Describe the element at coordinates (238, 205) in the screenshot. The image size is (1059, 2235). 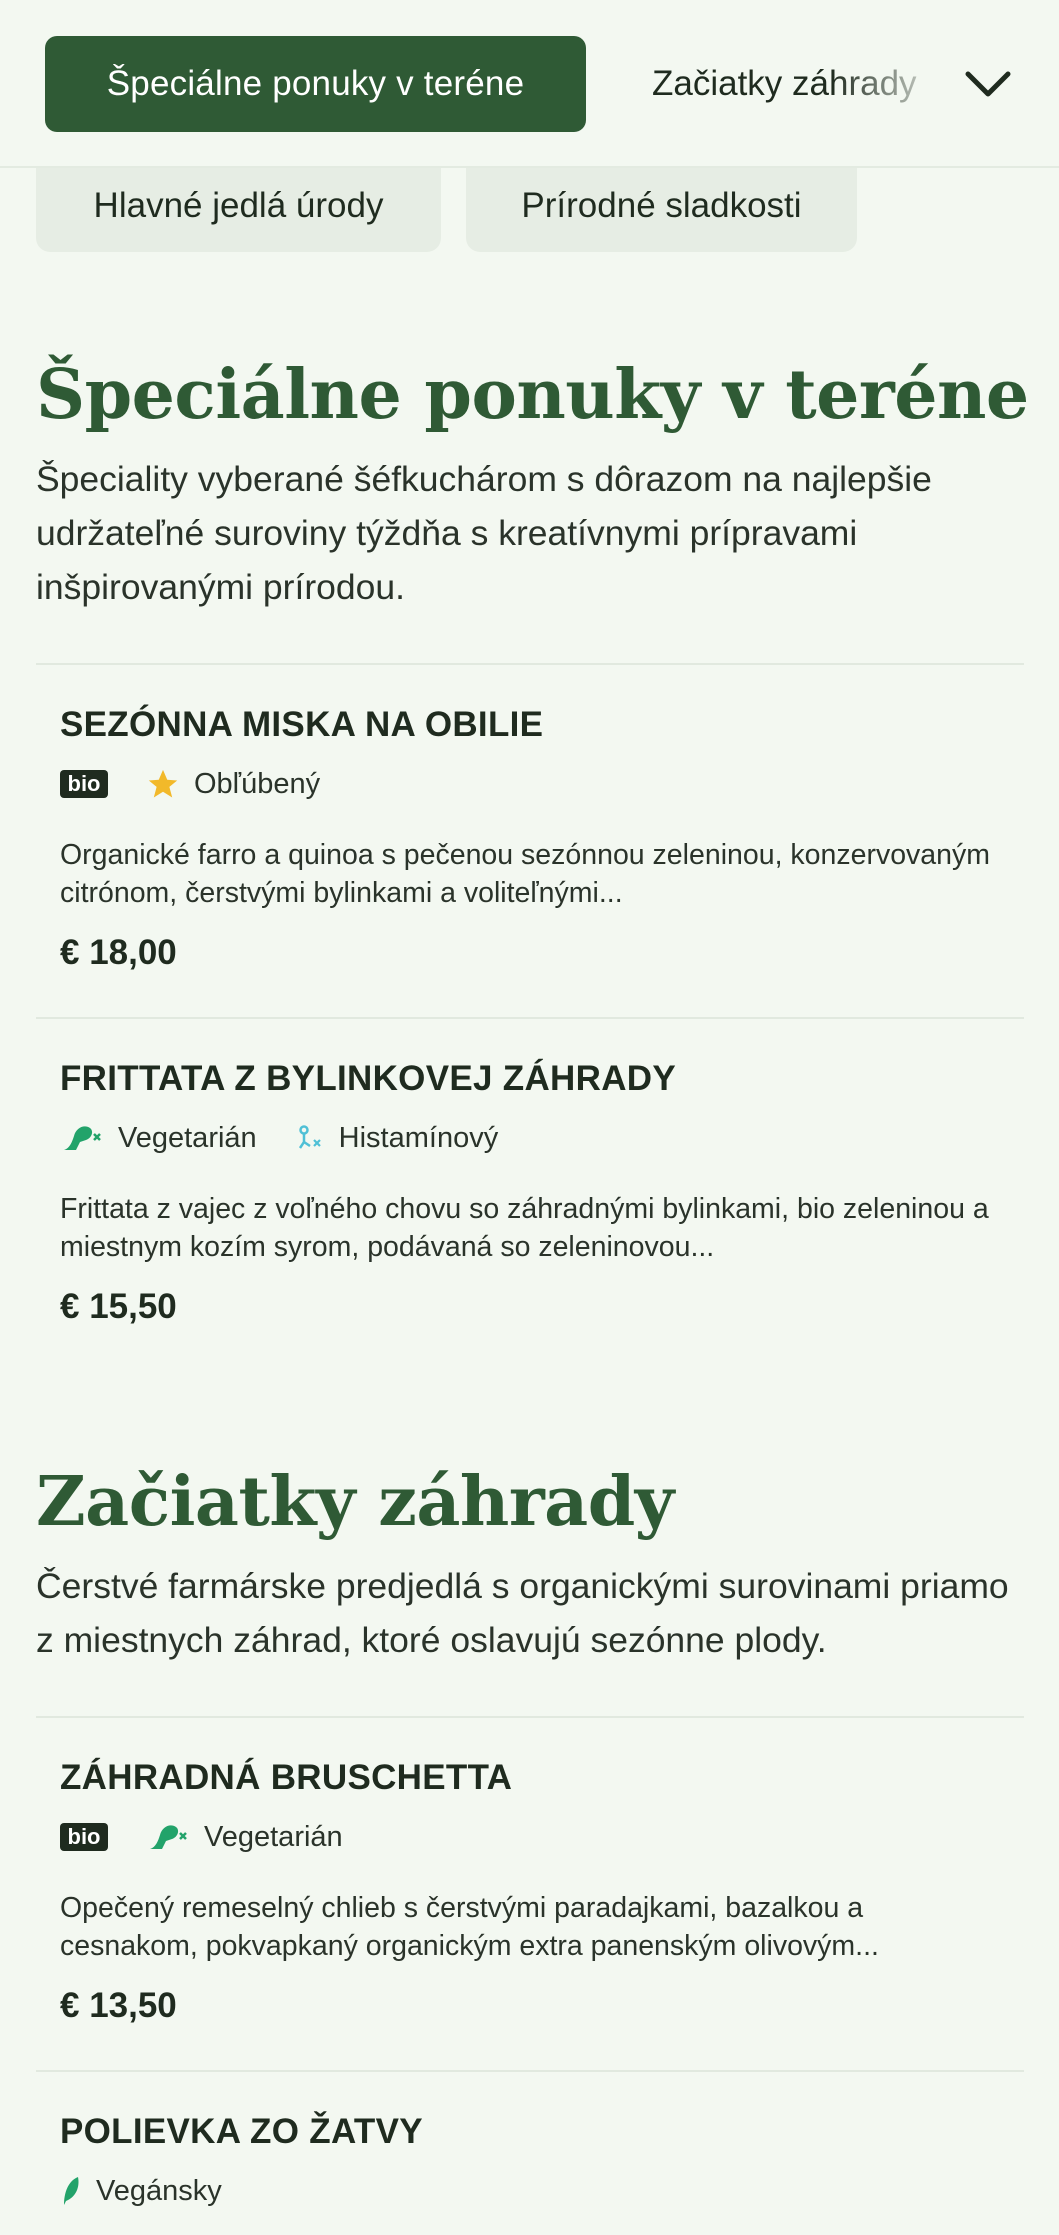
I see `tab-label: Hlavné jedlá úrody` at that location.